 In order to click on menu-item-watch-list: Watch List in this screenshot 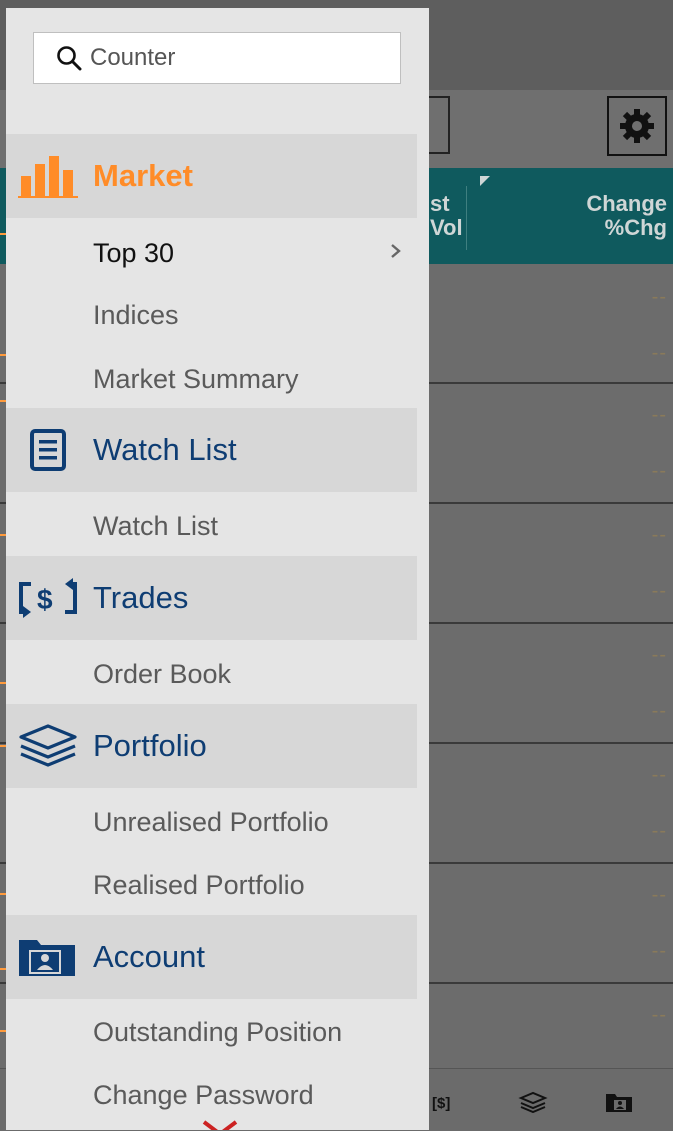, I will do `click(155, 526)`.